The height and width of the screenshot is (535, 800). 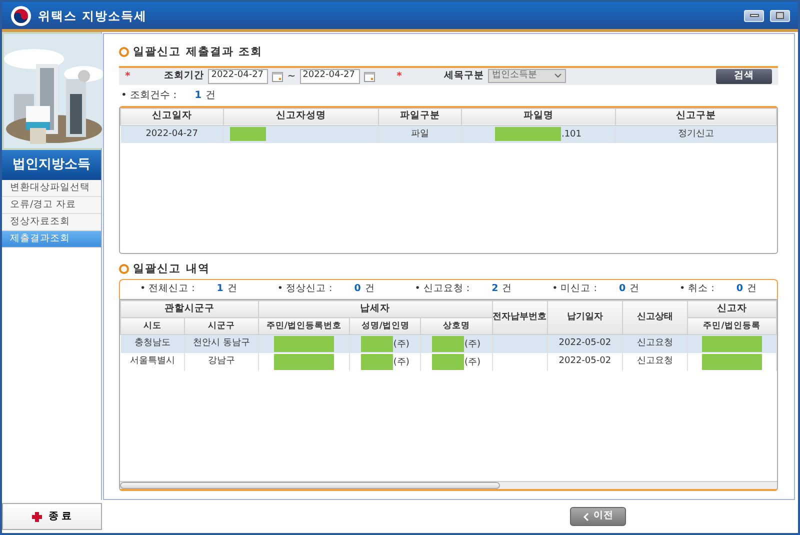 I want to click on column-header: 주민/법인등록번호, so click(x=304, y=326).